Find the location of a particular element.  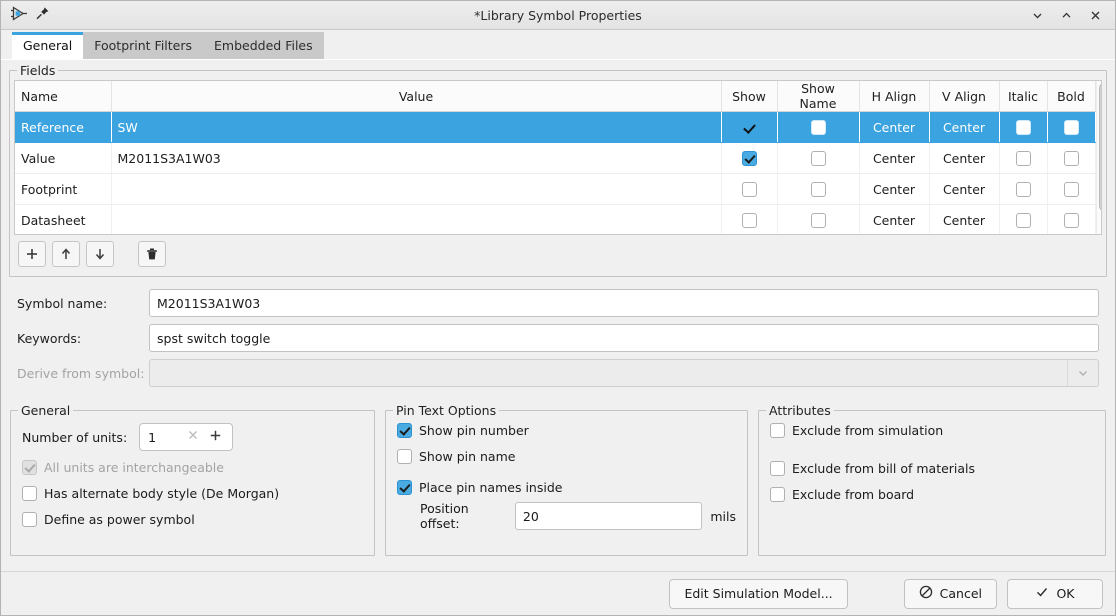

number-of-units-stepper: 1 is located at coordinates (186, 437).